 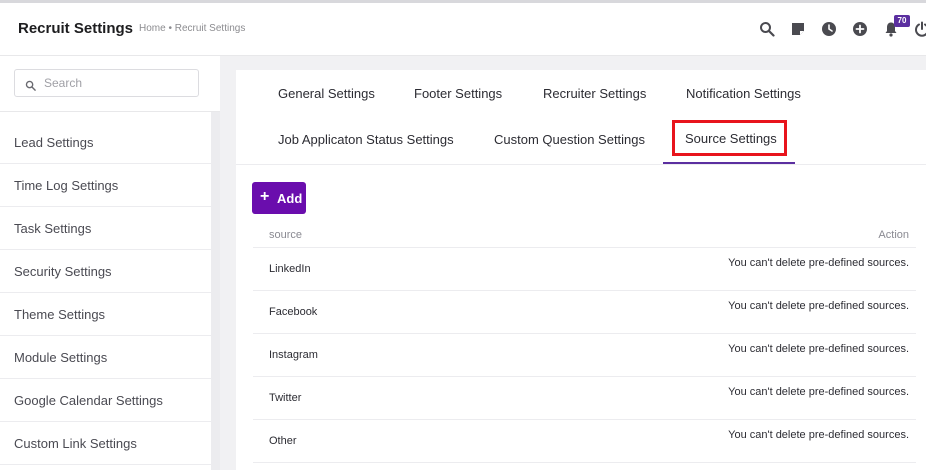 I want to click on add-button: + Add, so click(x=279, y=198).